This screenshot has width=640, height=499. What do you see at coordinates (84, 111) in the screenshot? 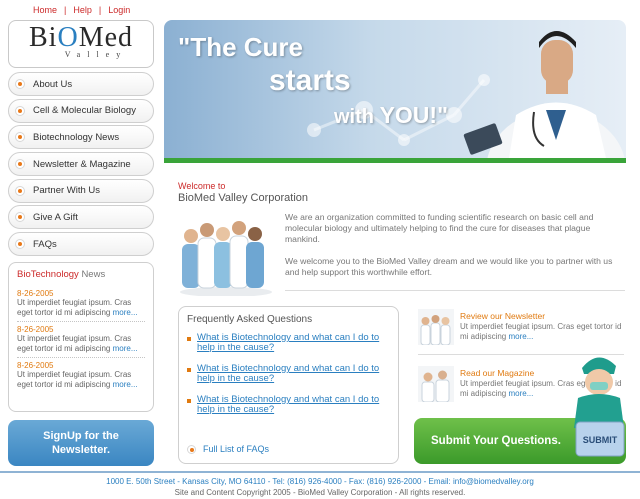
I see `nav-item-label: Cell & Molecular Biology` at bounding box center [84, 111].